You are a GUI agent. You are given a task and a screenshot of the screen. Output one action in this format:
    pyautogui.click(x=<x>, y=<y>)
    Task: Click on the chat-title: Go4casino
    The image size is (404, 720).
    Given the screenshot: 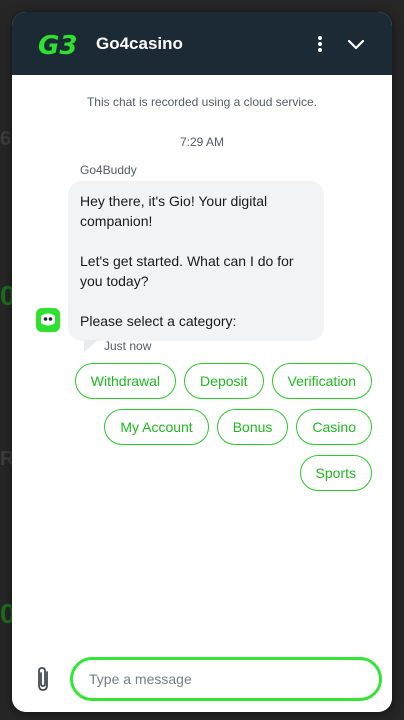 What is the action you would take?
    pyautogui.click(x=139, y=43)
    